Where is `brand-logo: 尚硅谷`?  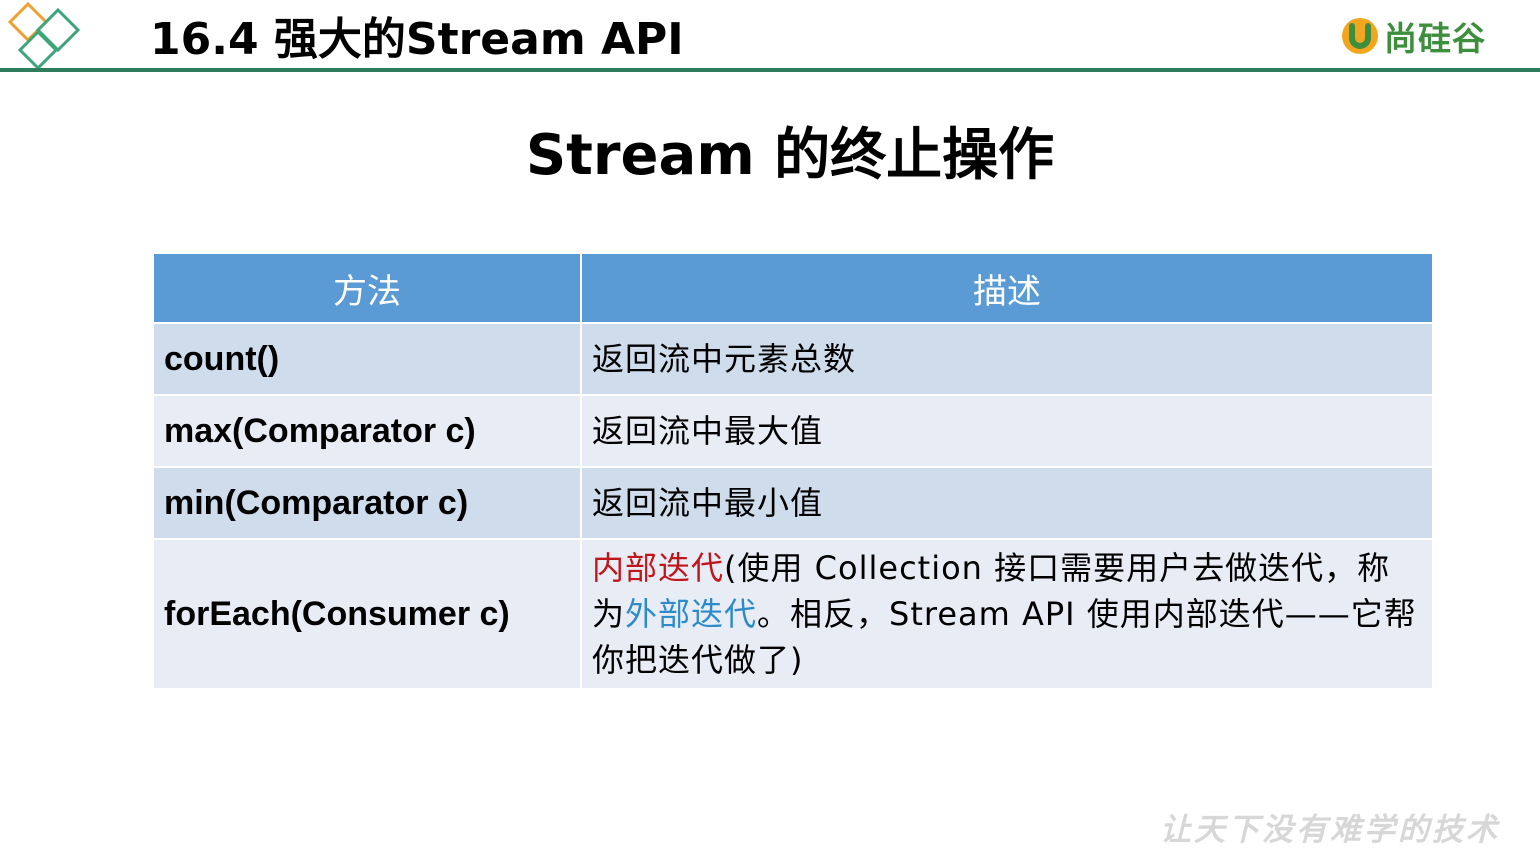 brand-logo: 尚硅谷 is located at coordinates (1413, 36).